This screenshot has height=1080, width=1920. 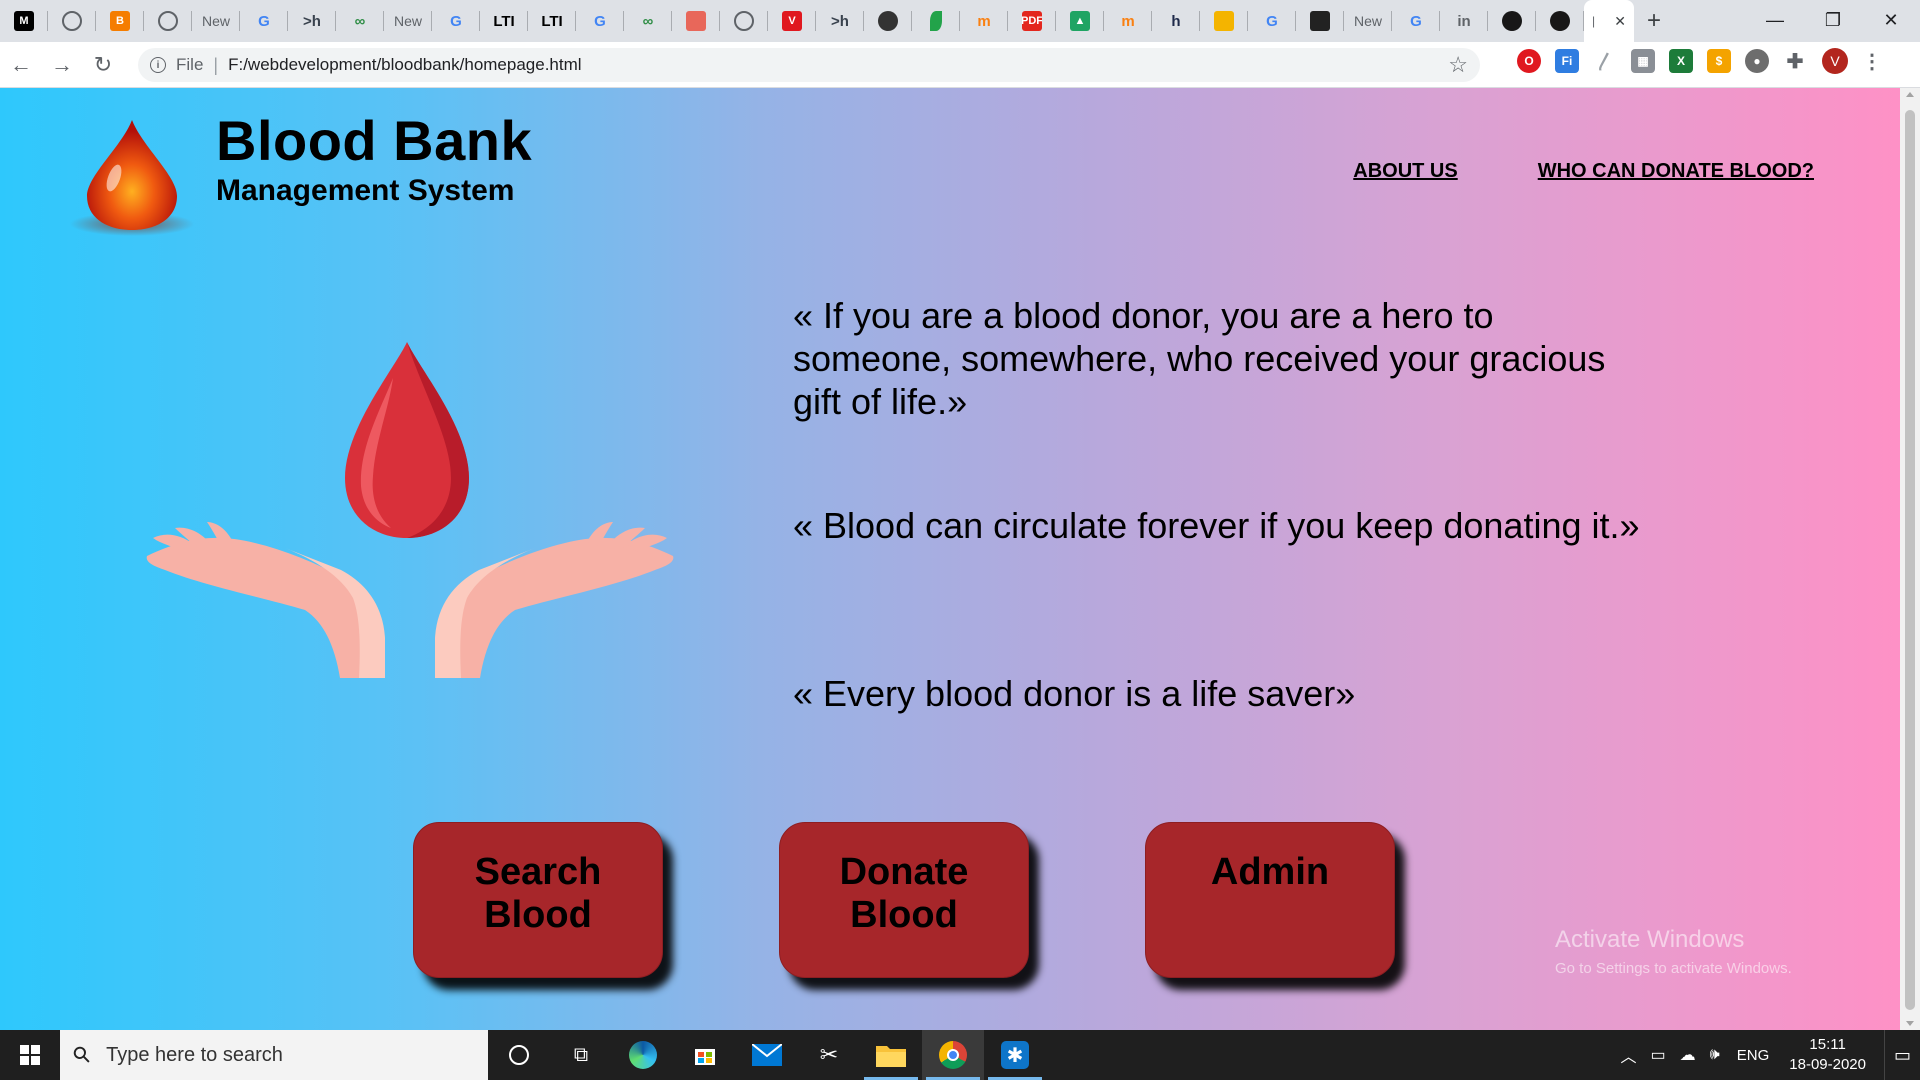 I want to click on vertical-scrollbar, so click(x=1910, y=559).